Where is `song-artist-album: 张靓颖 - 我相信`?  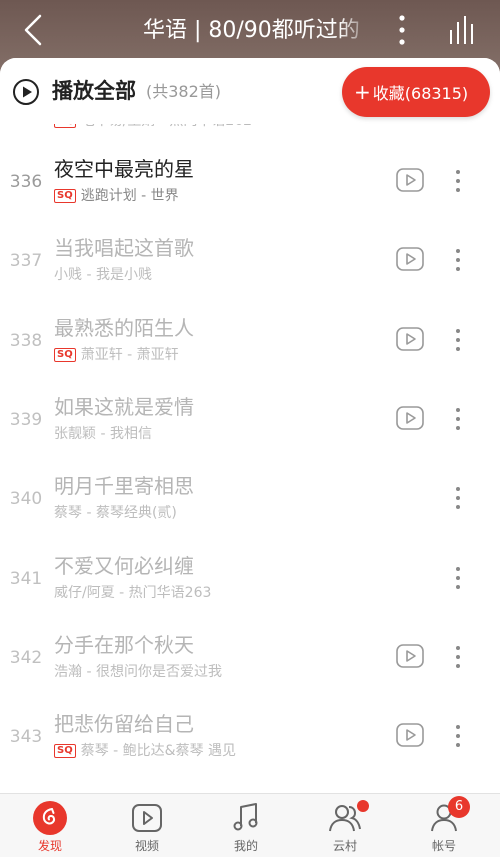
song-artist-album: 张靓颖 - 我相信 is located at coordinates (103, 433).